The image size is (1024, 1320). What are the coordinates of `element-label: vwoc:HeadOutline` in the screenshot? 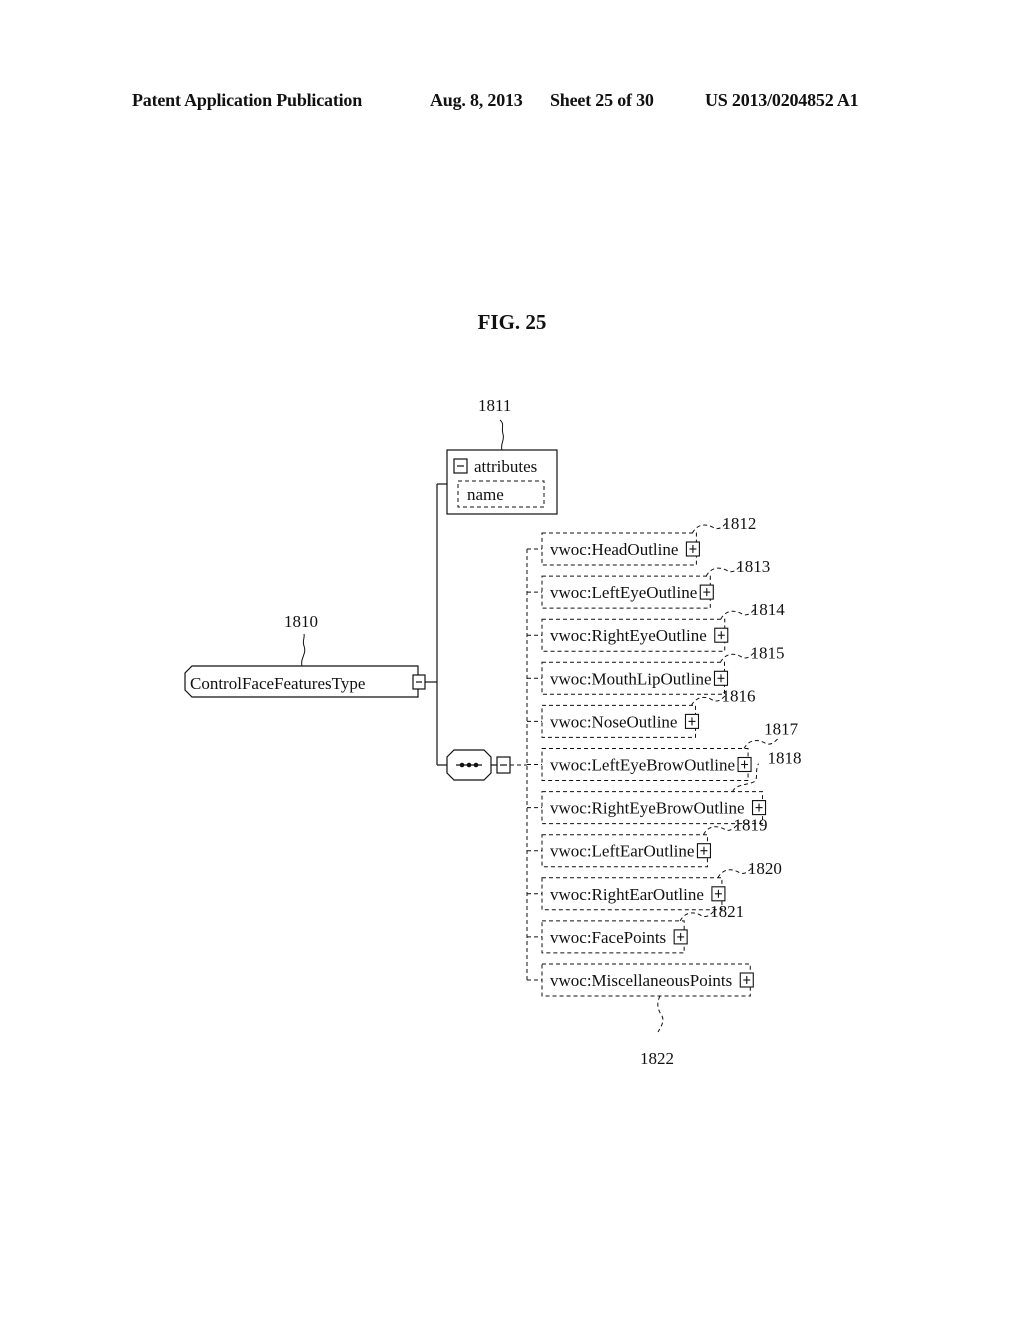 It's located at (614, 549).